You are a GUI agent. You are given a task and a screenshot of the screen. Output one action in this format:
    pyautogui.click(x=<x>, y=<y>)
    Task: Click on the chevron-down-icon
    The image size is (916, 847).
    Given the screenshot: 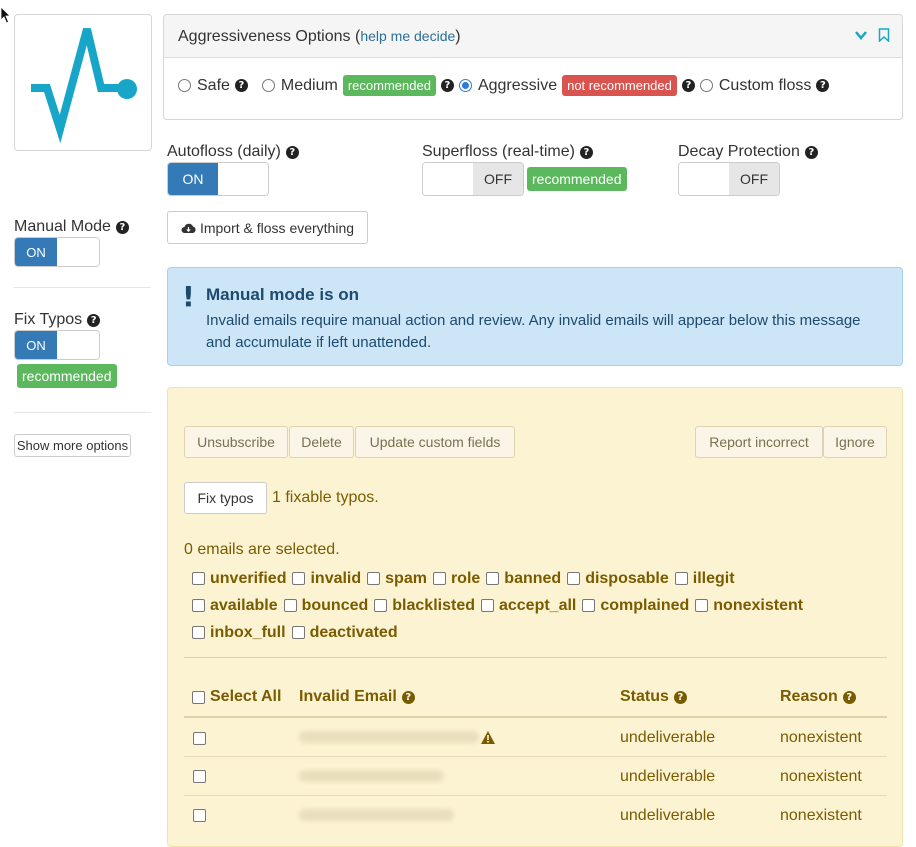 What is the action you would take?
    pyautogui.click(x=861, y=35)
    